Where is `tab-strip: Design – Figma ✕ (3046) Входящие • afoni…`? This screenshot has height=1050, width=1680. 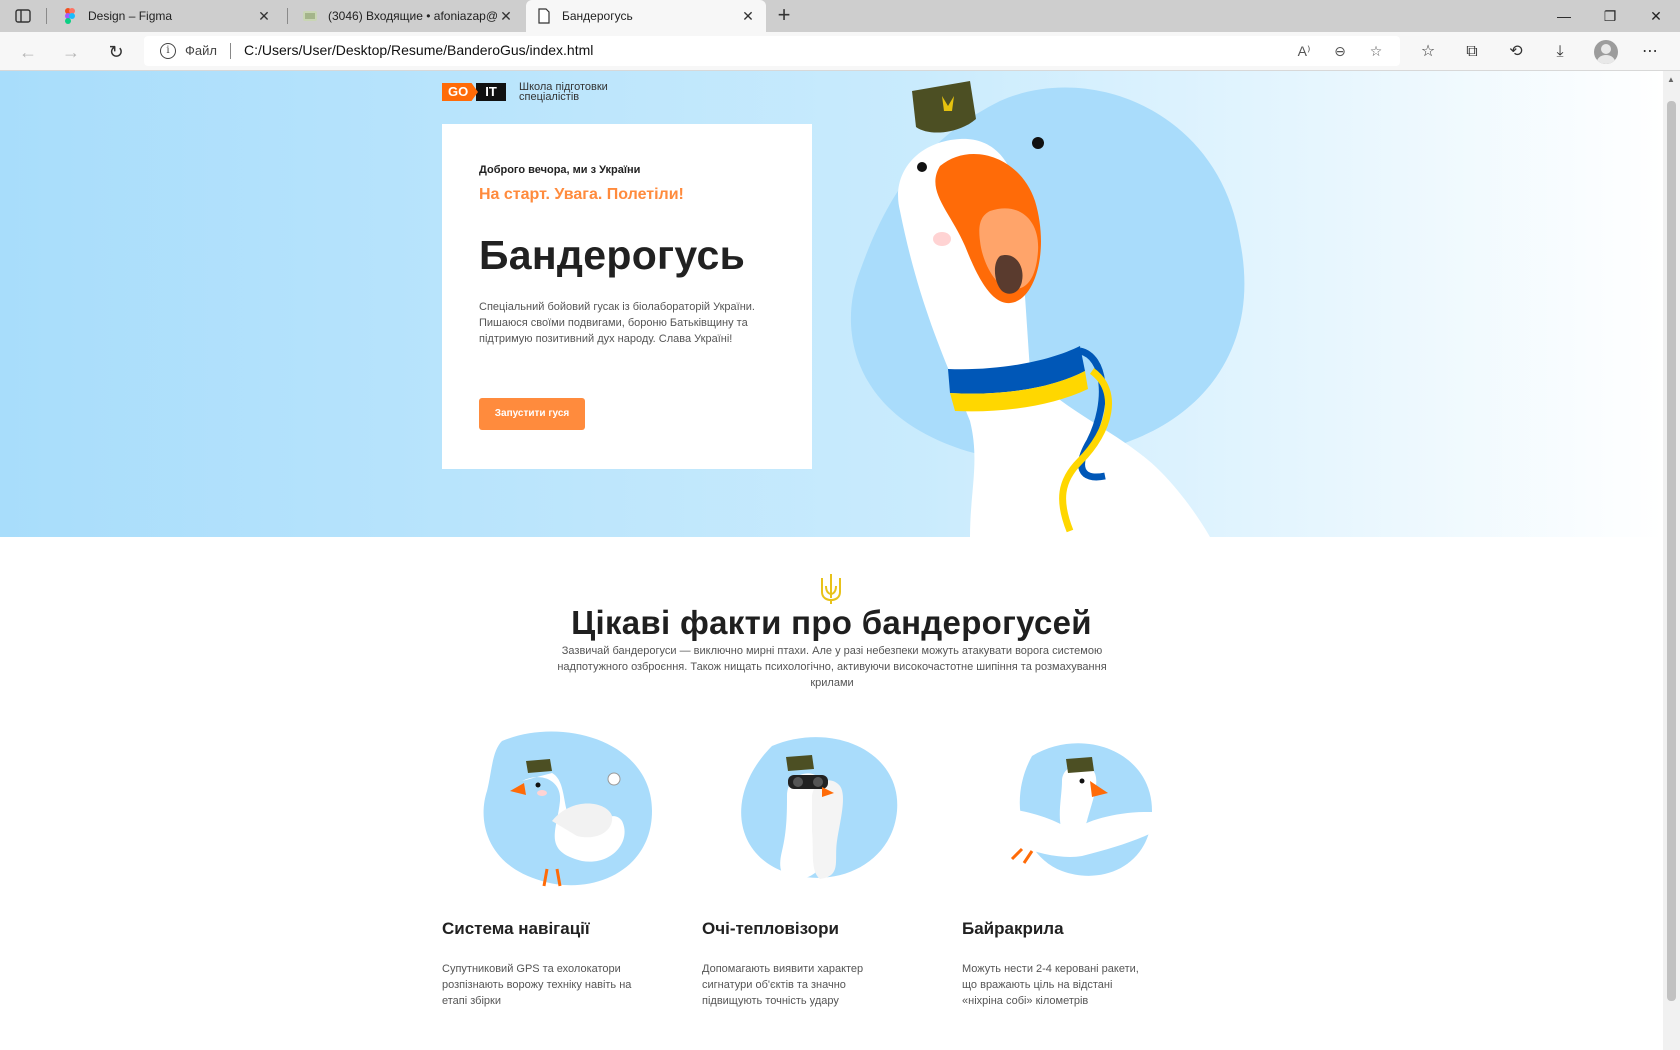
tab-strip: Design – Figma ✕ (3046) Входящие • afoni… is located at coordinates (840, 16).